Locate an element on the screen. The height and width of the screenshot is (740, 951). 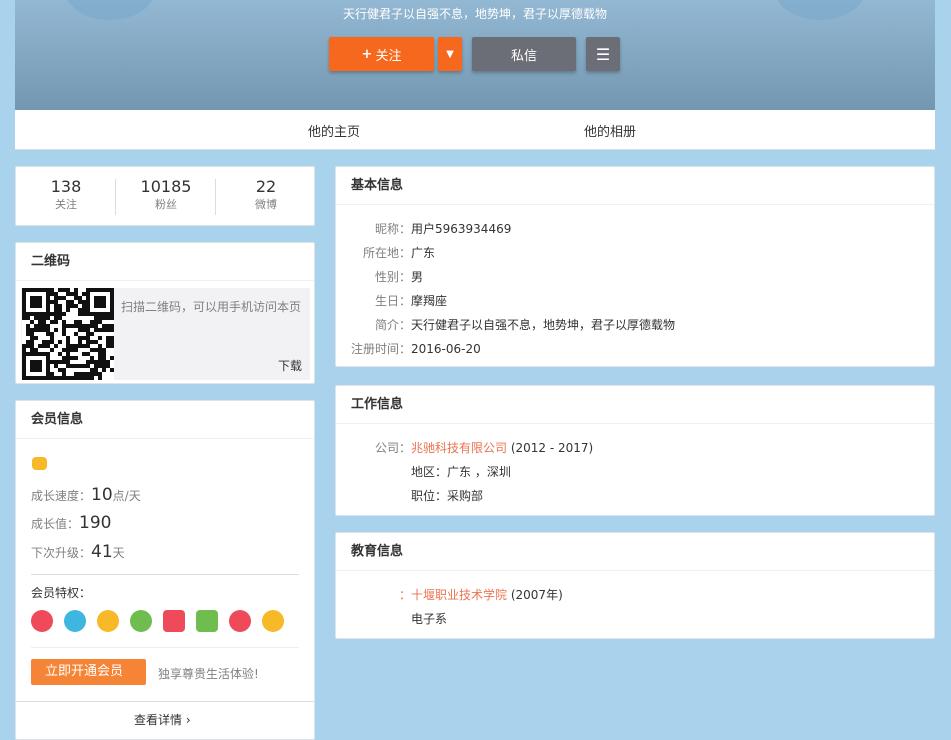
profile-motto: 天行健君子以自强不息，地势坤，君子以厚德载物 is located at coordinates (474, 14).